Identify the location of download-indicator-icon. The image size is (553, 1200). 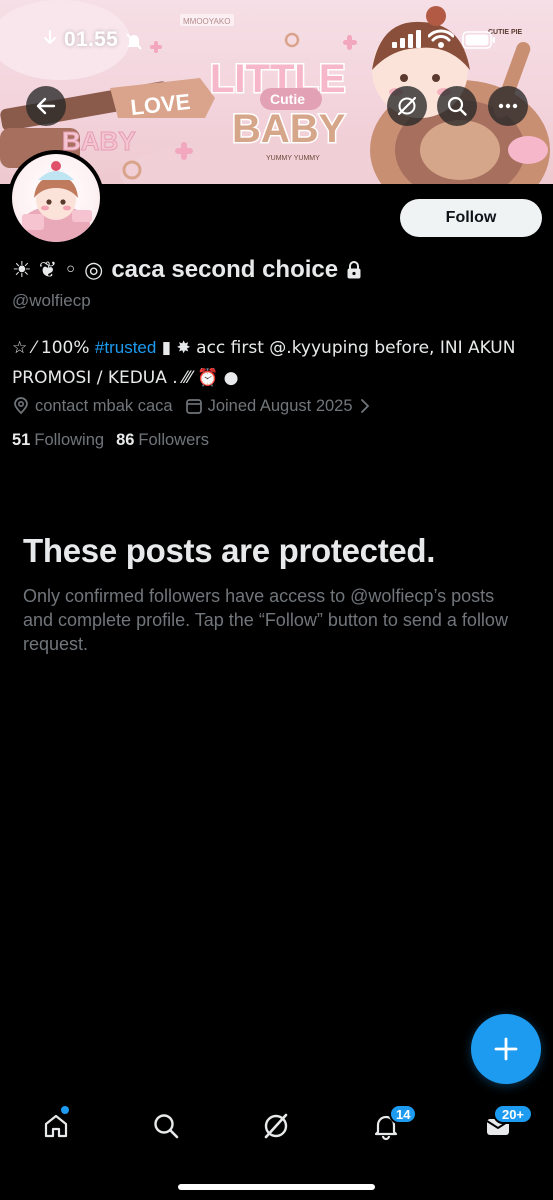
(50, 37).